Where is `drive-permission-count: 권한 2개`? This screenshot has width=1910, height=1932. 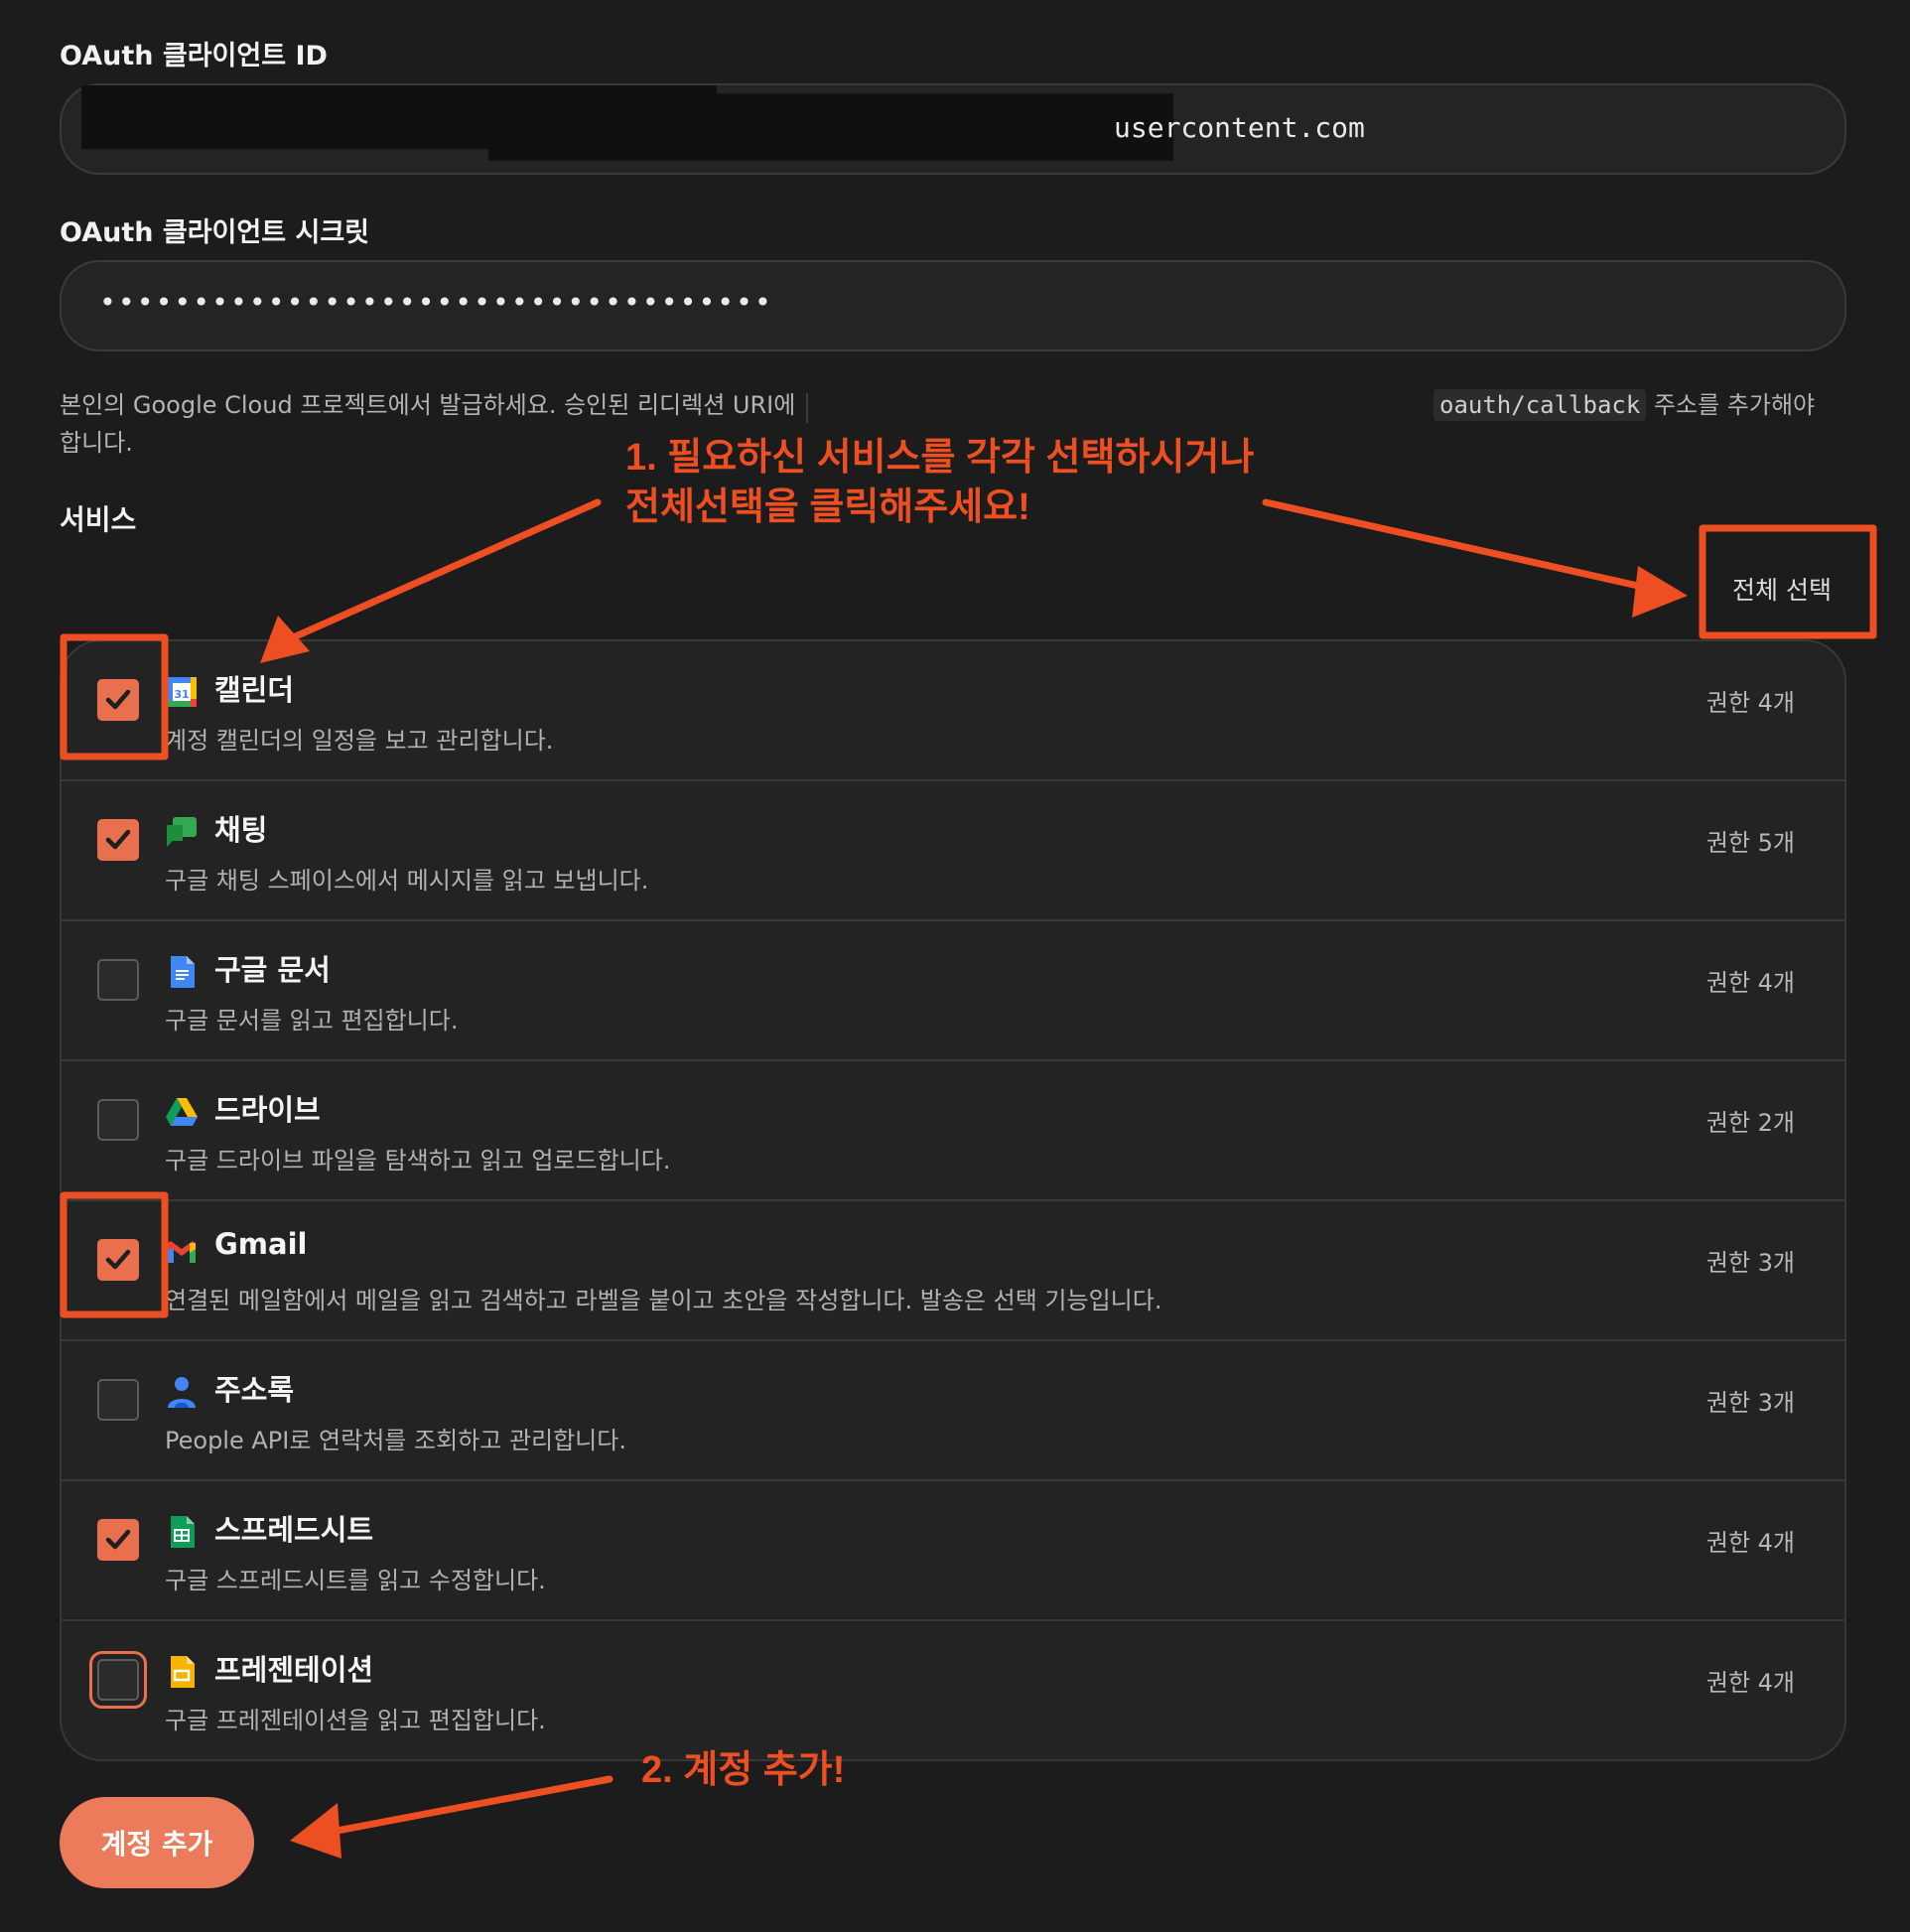 drive-permission-count: 권한 2개 is located at coordinates (1750, 1123).